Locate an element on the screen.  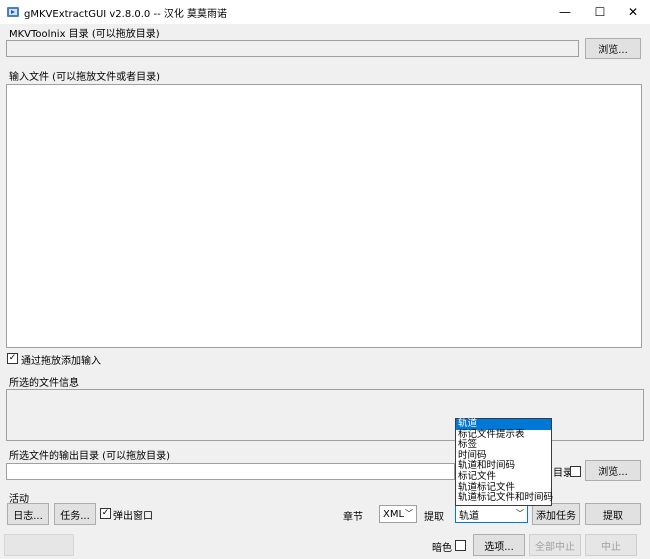
extract-type-label: 提取 is located at coordinates (434, 517).